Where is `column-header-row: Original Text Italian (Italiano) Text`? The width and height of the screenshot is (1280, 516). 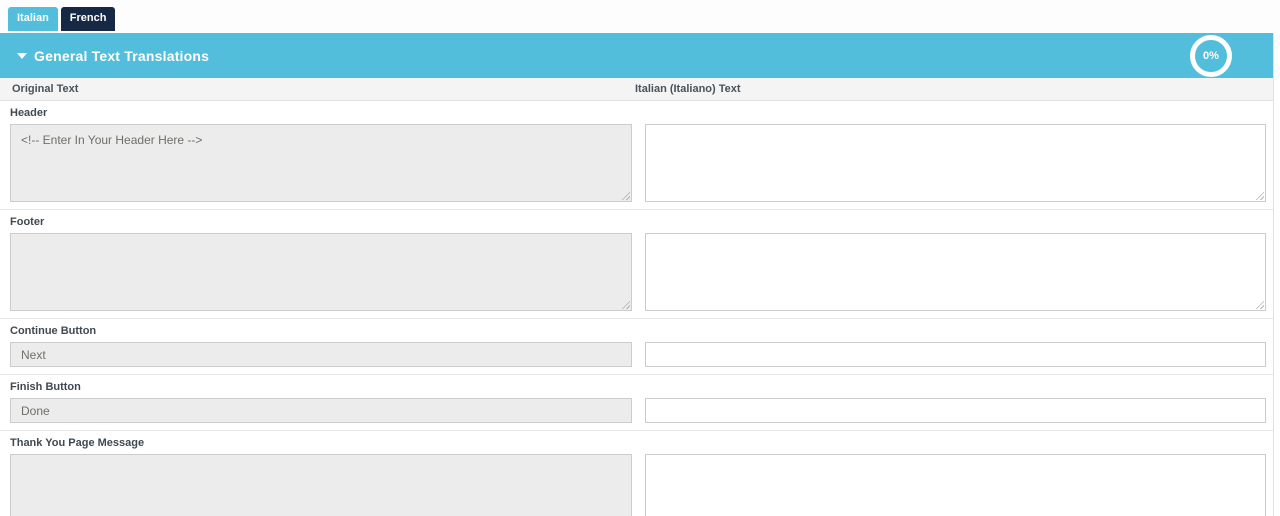
column-header-row: Original Text Italian (Italiano) Text is located at coordinates (636, 89).